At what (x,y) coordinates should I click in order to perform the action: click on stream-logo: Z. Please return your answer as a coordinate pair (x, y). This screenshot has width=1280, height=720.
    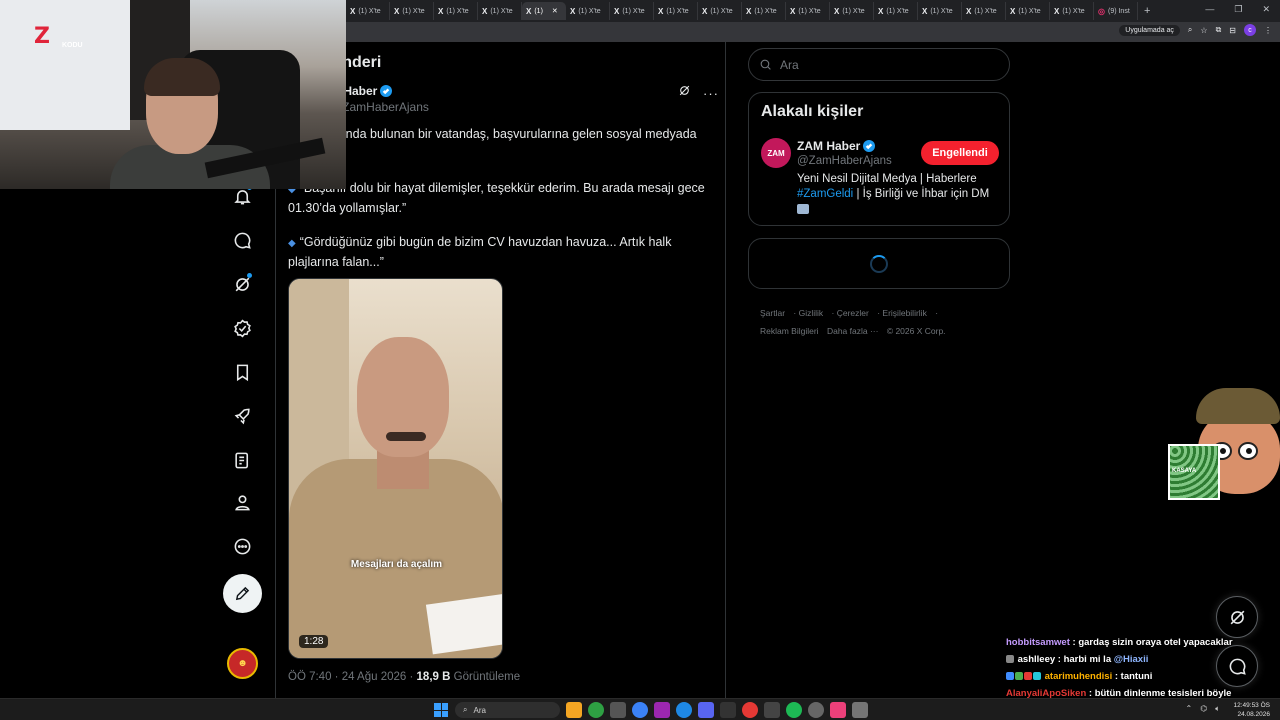
    Looking at the image, I should click on (42, 36).